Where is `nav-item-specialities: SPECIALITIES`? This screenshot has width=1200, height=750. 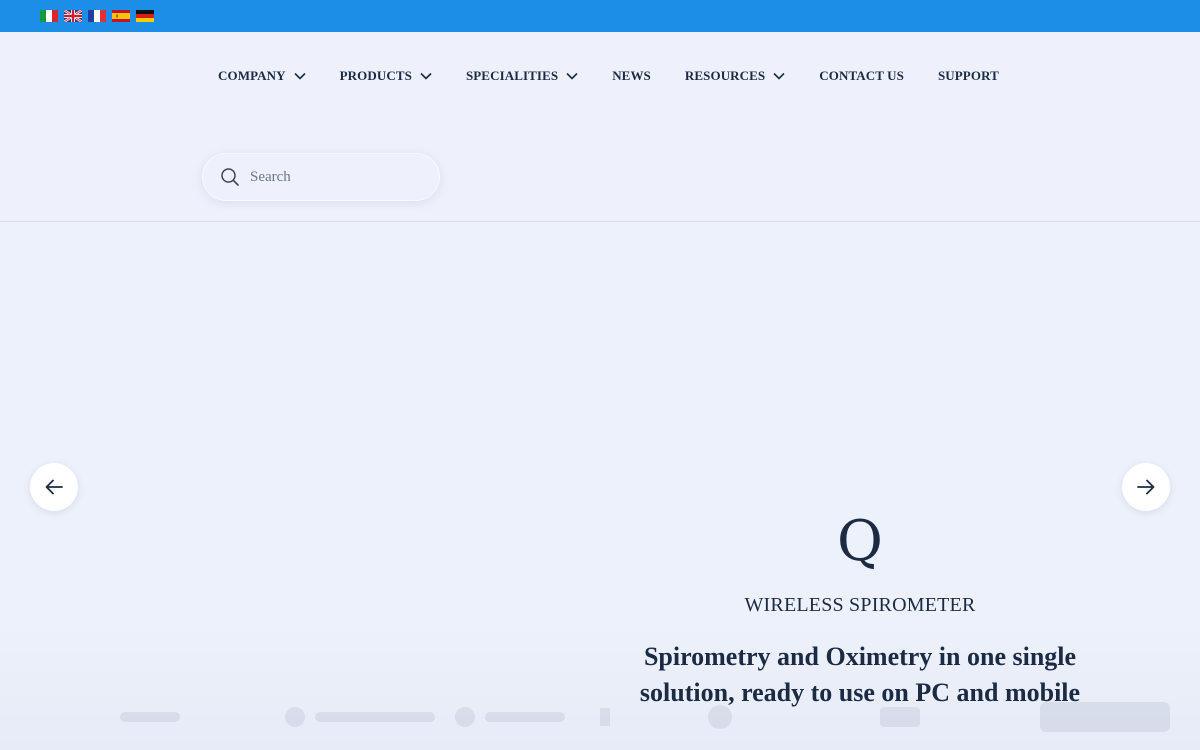 nav-item-specialities: SPECIALITIES is located at coordinates (522, 76).